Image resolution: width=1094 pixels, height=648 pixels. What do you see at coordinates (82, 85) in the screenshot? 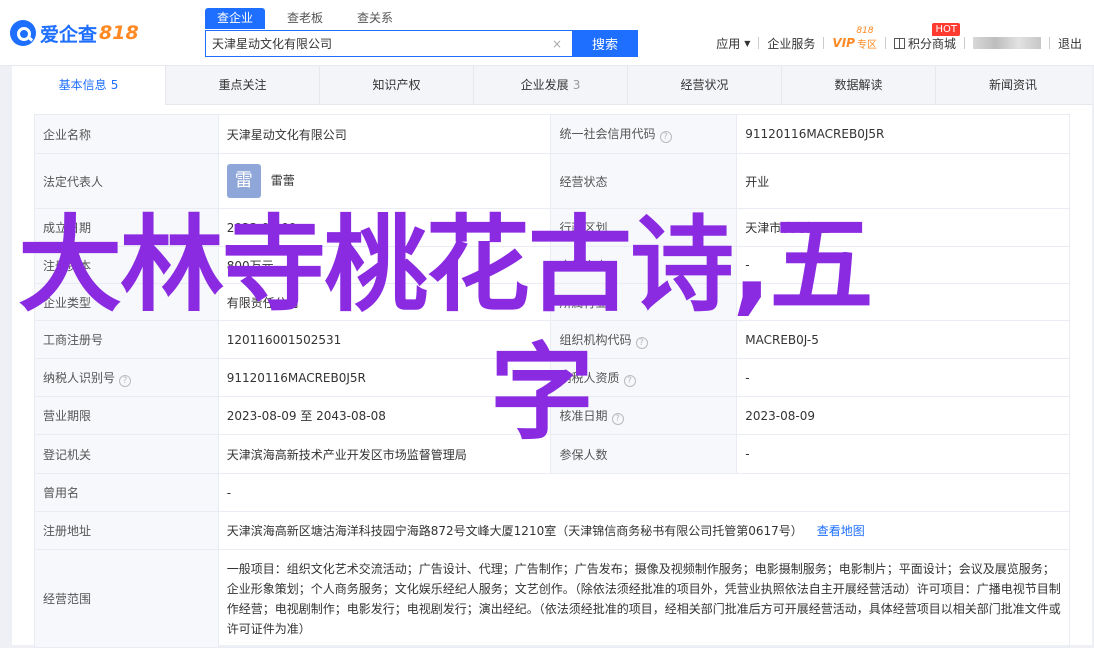
I see `tab-label: 基本信息` at bounding box center [82, 85].